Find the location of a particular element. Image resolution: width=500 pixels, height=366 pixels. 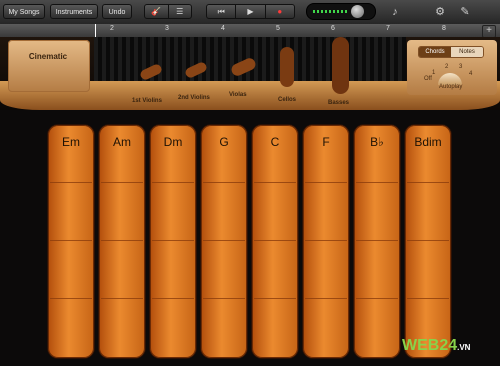

chord-strip-am: Am is located at coordinates (122, 241).